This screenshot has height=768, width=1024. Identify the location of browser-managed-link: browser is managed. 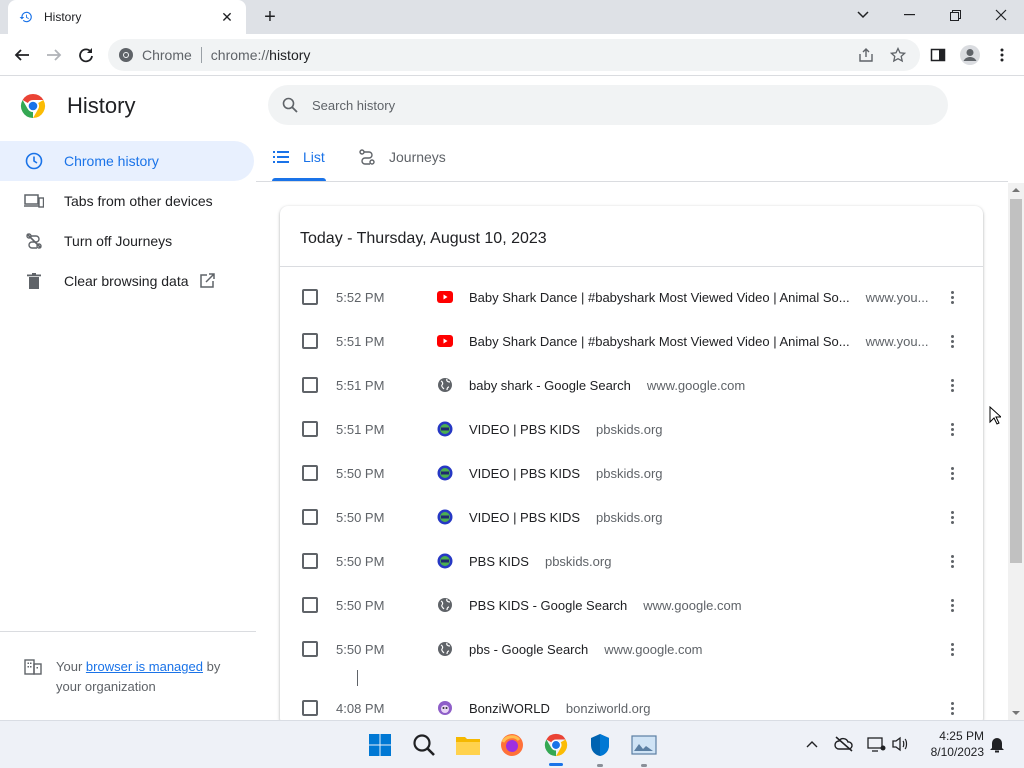
(144, 666).